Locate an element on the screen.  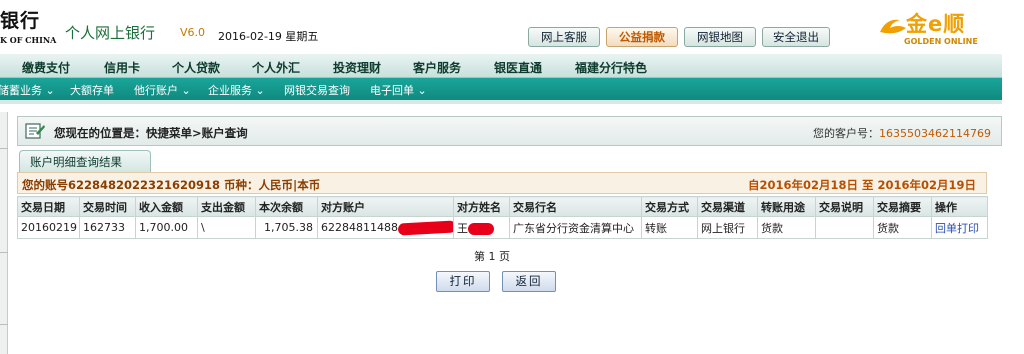
current-date: 2016-02-19 星期五 is located at coordinates (268, 36).